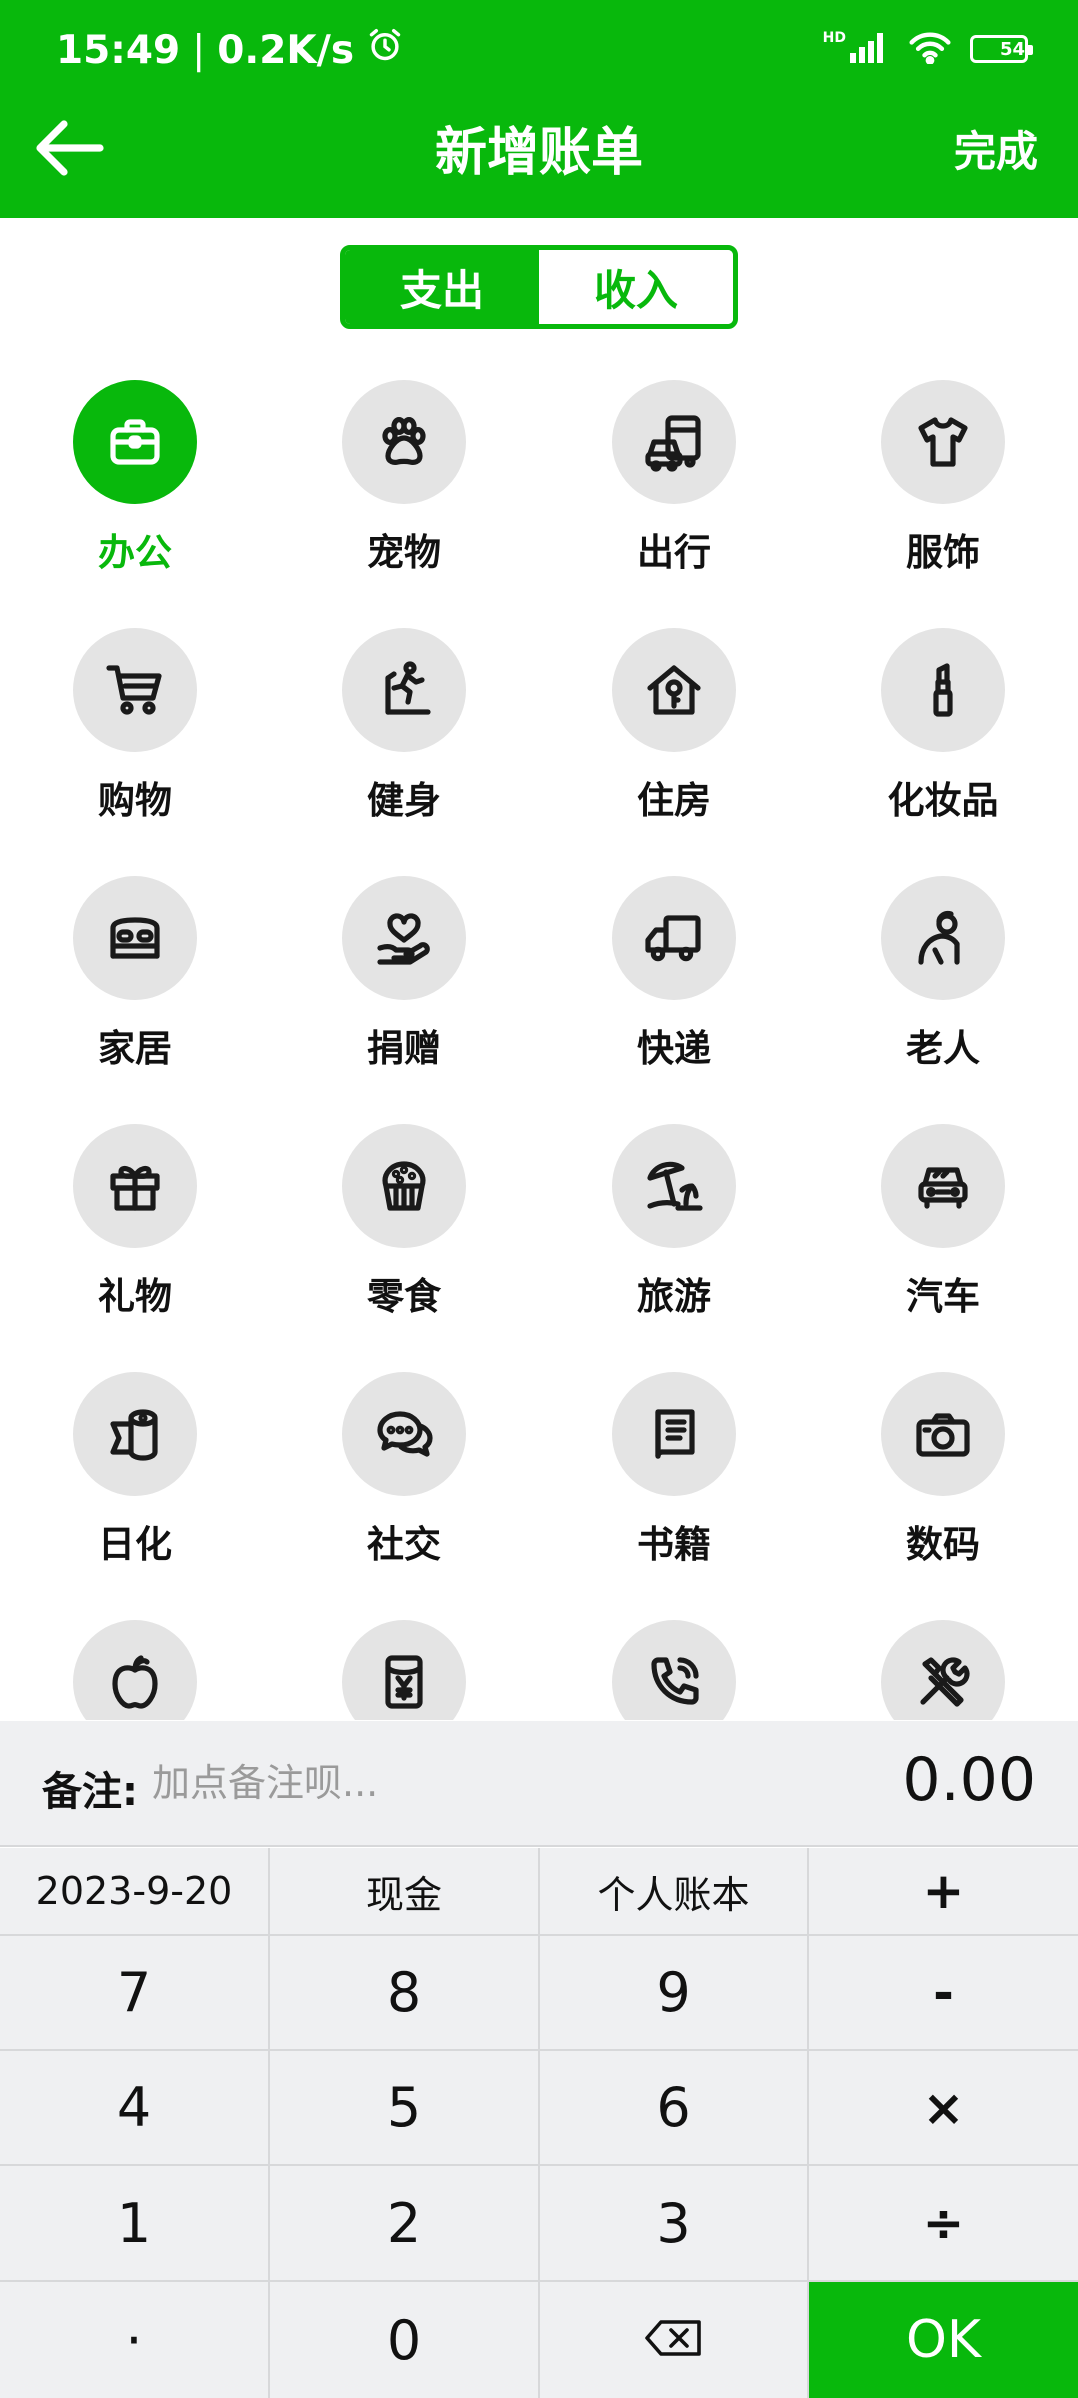  Describe the element at coordinates (135, 976) in the screenshot. I see `category-item-home: 家居` at that location.